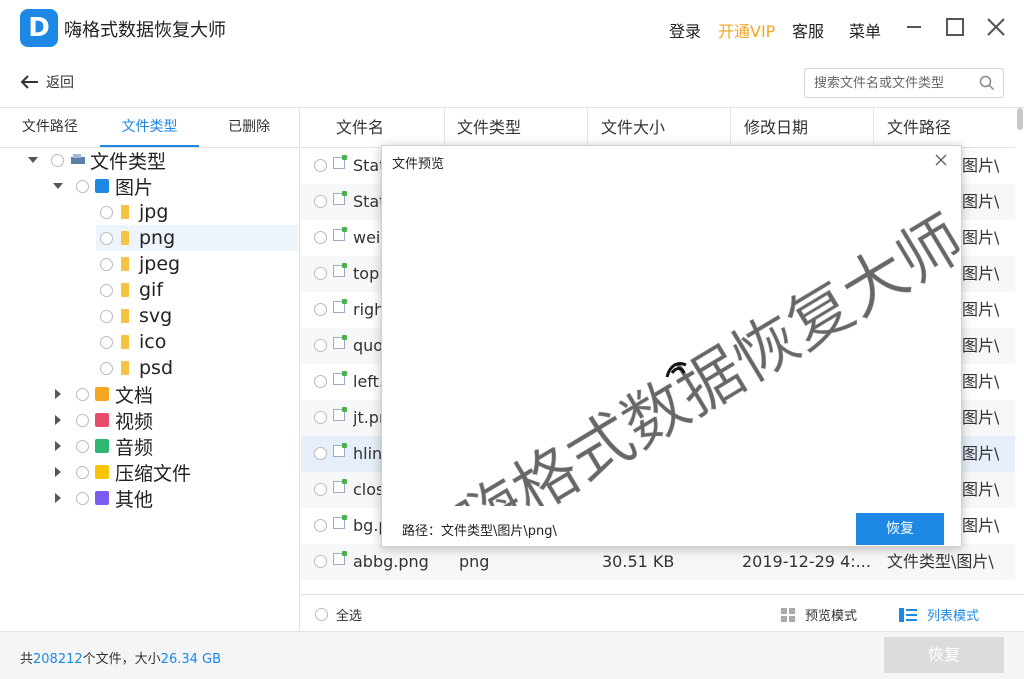  Describe the element at coordinates (104, 446) in the screenshot. I see `tree-item-audio: 音频` at that location.